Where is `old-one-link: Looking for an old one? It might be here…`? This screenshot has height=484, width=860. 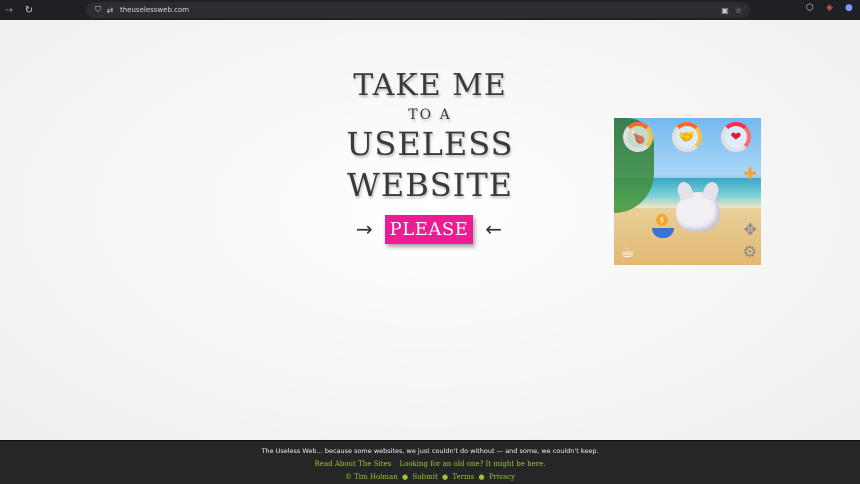
old-one-link: Looking for an old one? It might be here… is located at coordinates (472, 464).